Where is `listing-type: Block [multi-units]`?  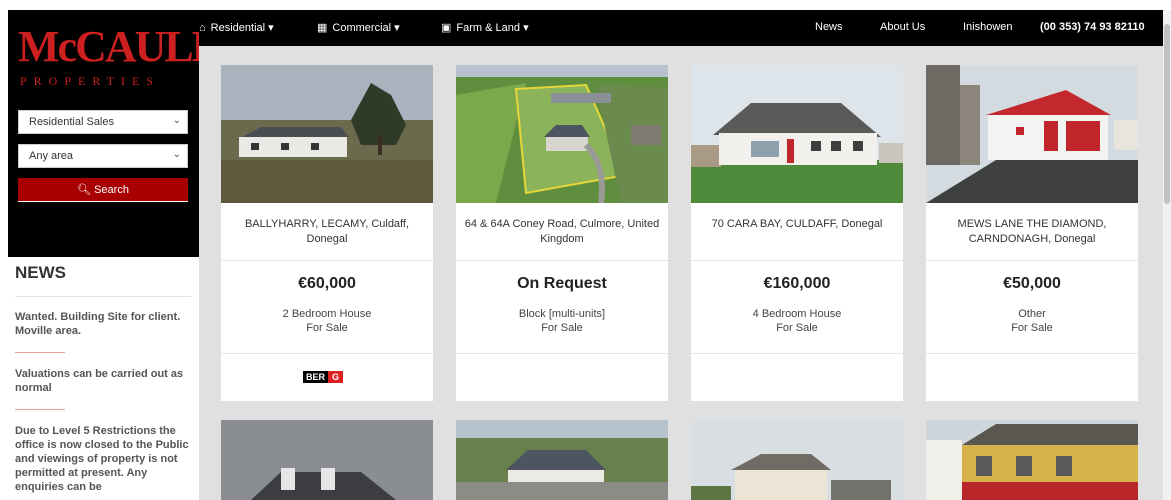
listing-type: Block [multi-units] is located at coordinates (562, 314).